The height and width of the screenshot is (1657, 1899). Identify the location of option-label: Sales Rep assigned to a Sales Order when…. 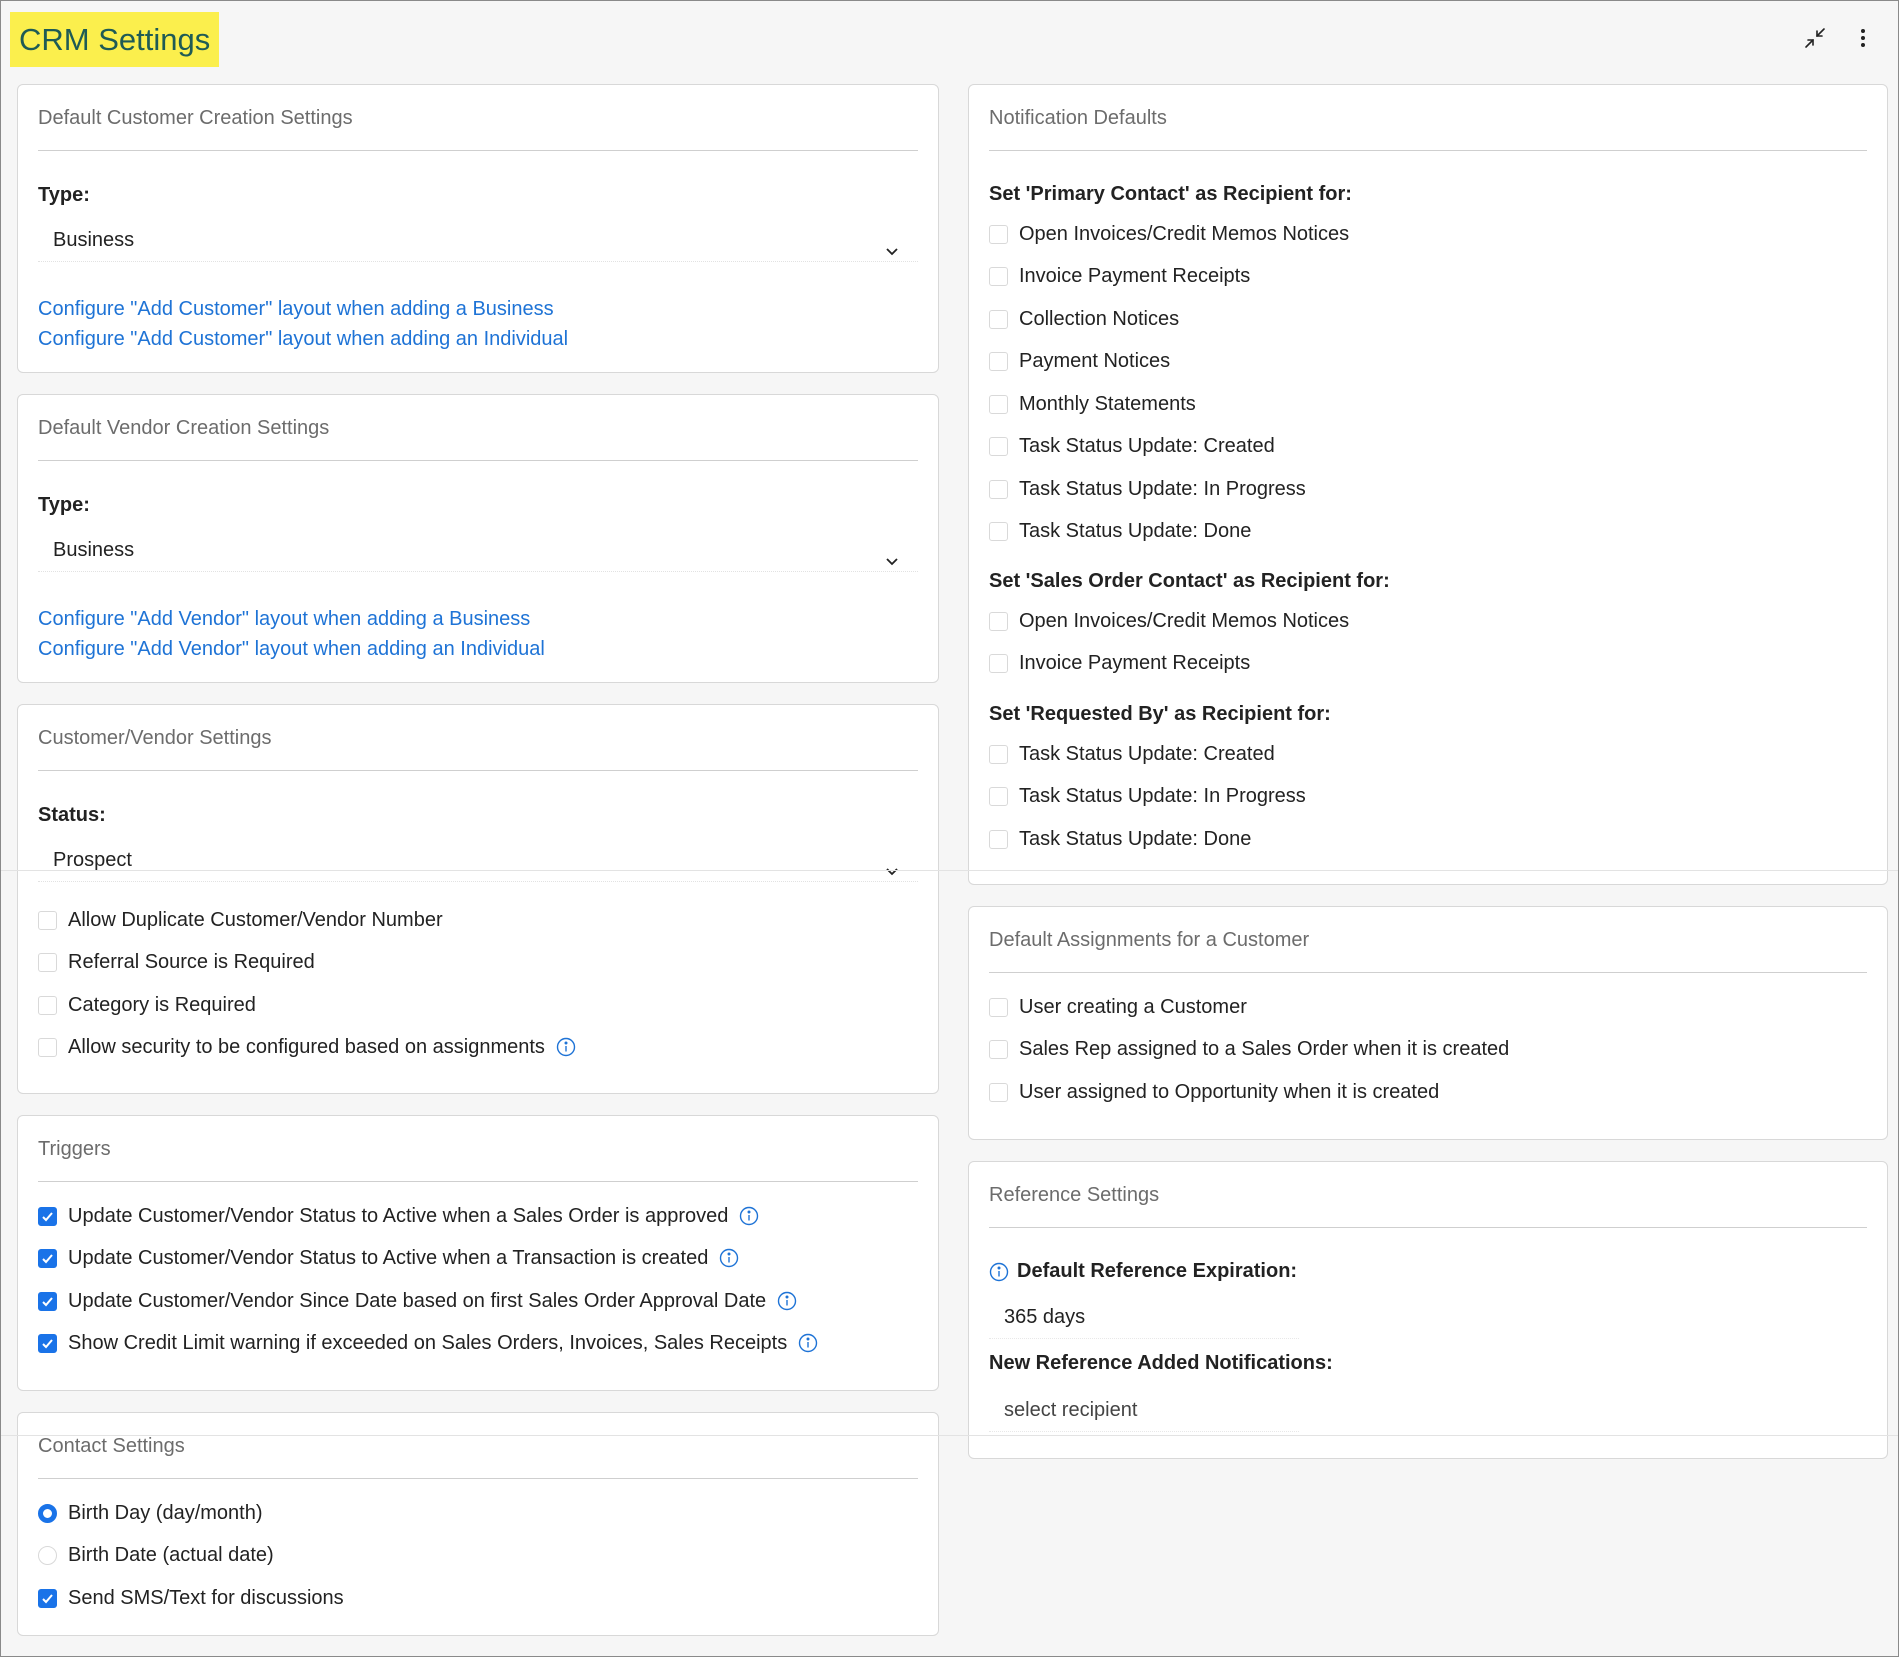
(1264, 1049).